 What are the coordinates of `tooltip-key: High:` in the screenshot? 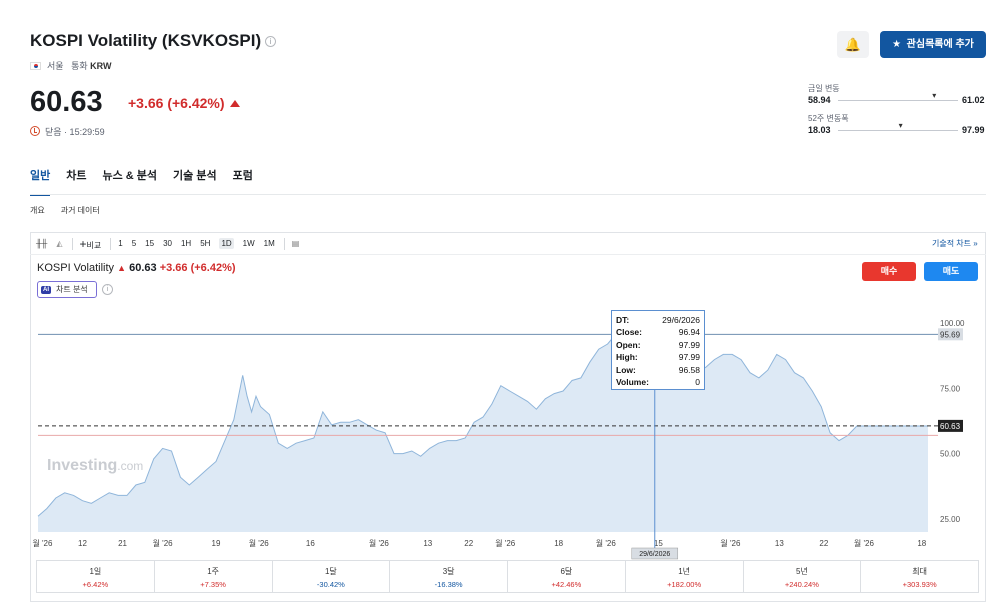 It's located at (627, 357).